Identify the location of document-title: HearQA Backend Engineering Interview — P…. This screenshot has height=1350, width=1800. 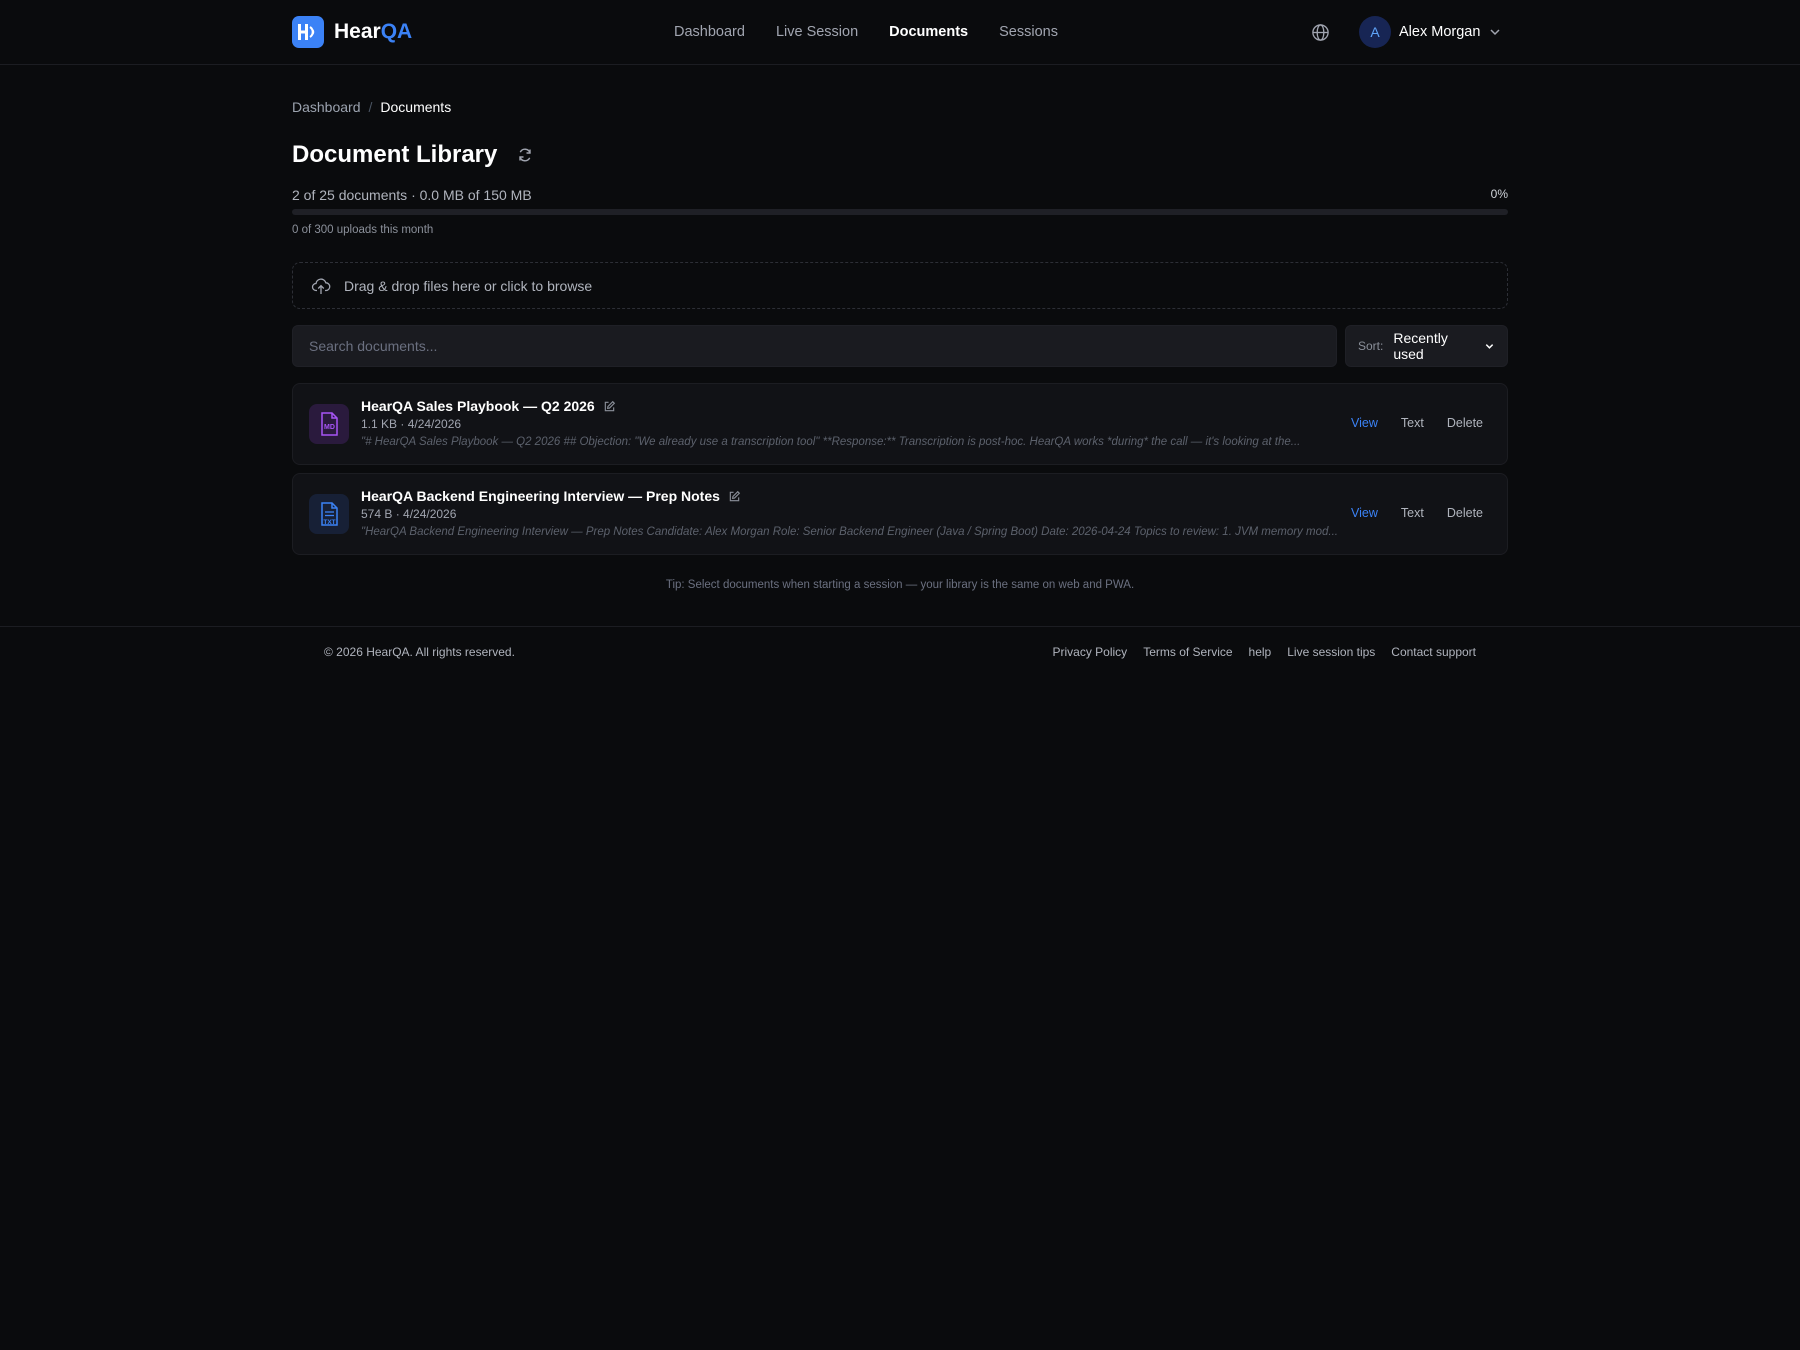
(540, 496).